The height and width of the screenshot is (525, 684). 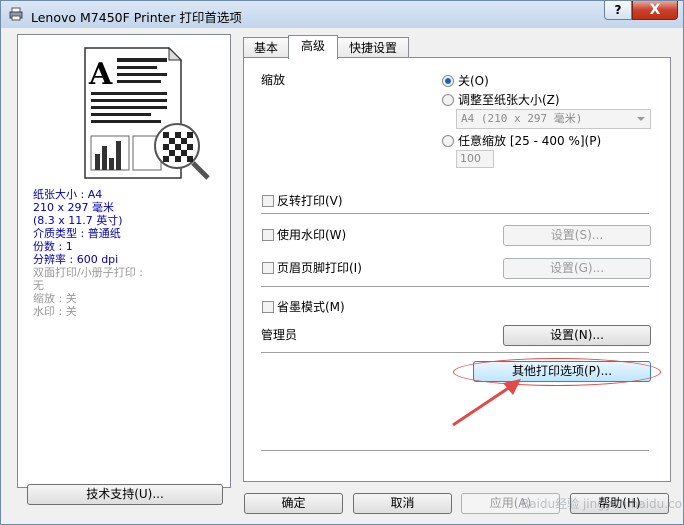 I want to click on help-title-button: ?, so click(x=618, y=10).